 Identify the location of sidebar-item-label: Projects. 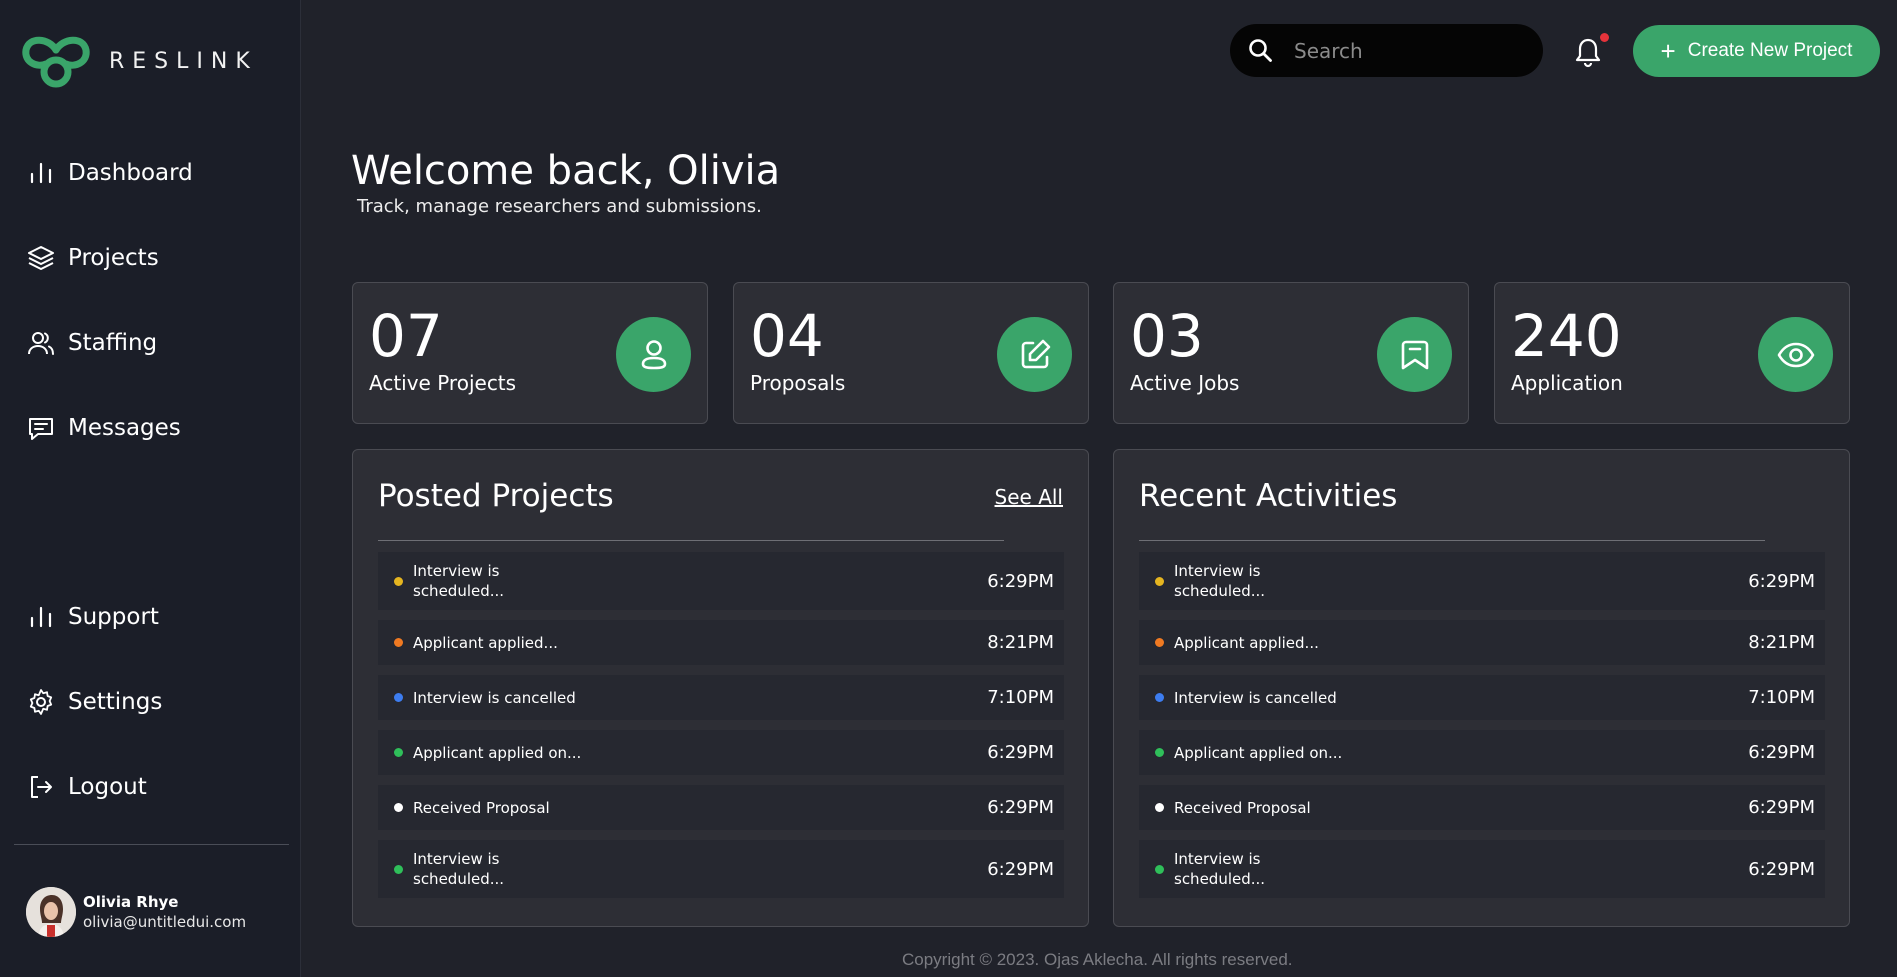
(113, 258).